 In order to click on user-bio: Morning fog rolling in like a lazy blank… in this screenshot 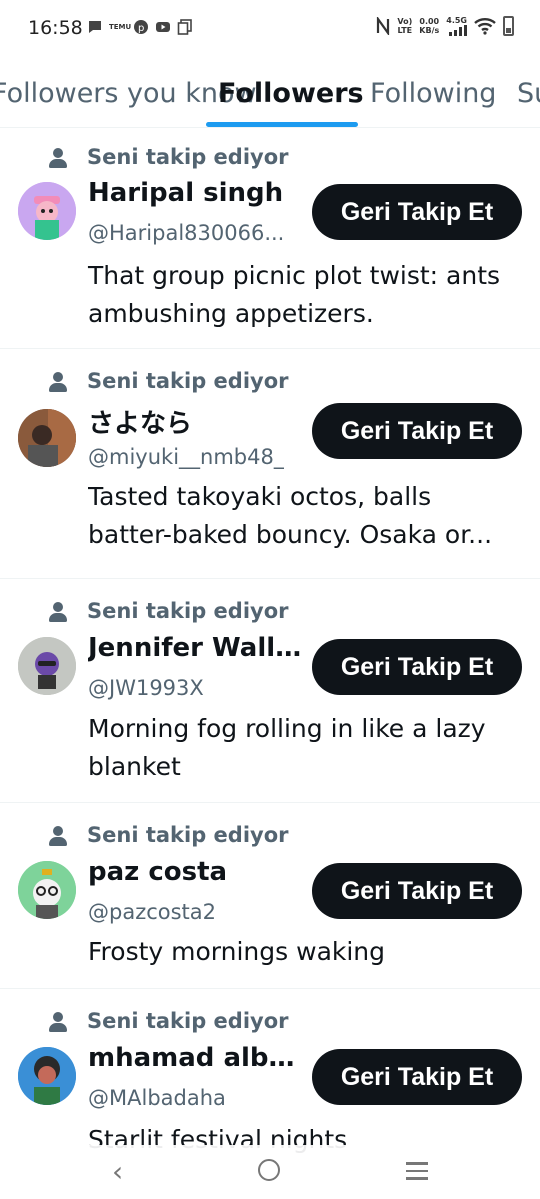, I will do `click(287, 747)`.